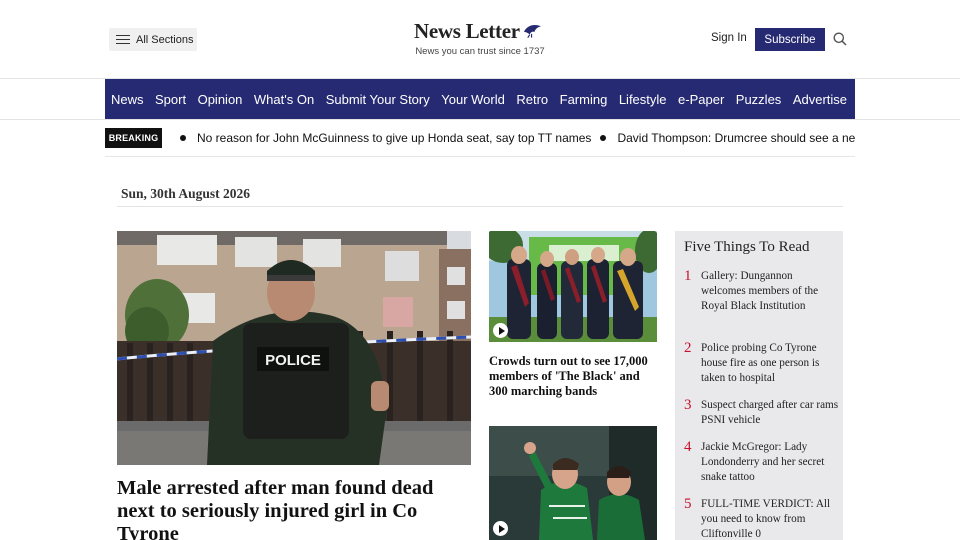  What do you see at coordinates (467, 30) in the screenshot?
I see `logo-text: News Letter` at bounding box center [467, 30].